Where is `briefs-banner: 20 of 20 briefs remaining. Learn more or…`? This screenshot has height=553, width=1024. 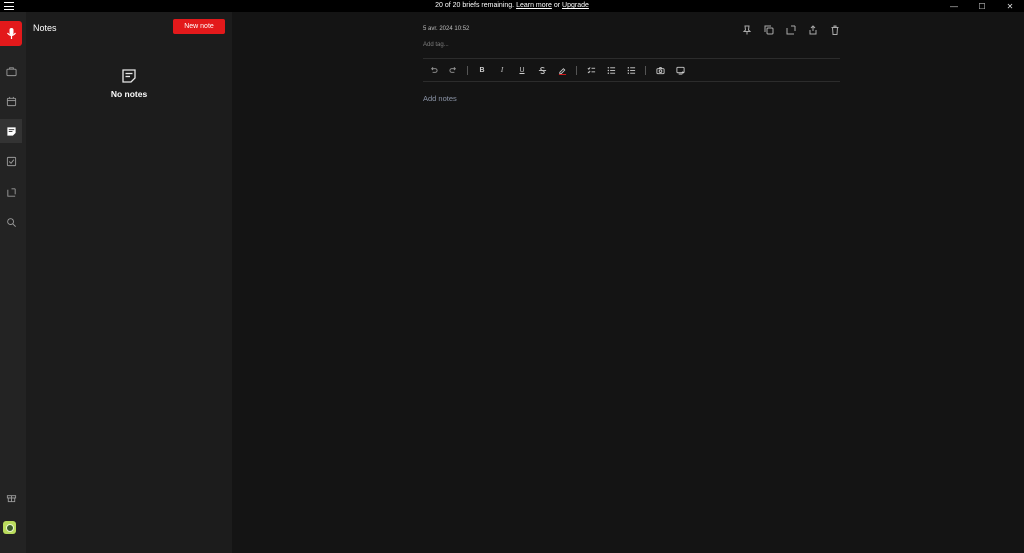
briefs-banner: 20 of 20 briefs remaining. Learn more or… is located at coordinates (512, 6).